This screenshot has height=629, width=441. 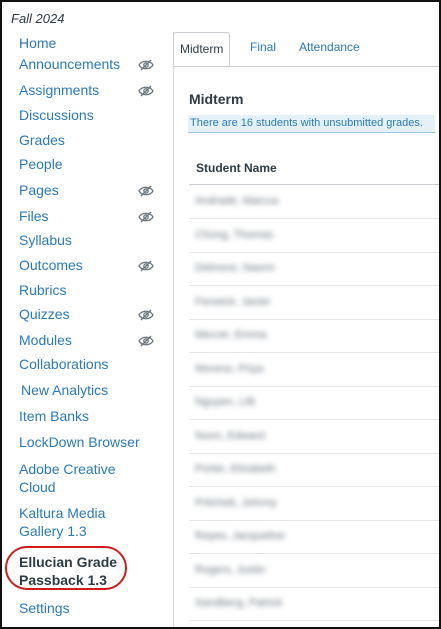 I want to click on student-name: Pritchett, Johnny, so click(x=236, y=502).